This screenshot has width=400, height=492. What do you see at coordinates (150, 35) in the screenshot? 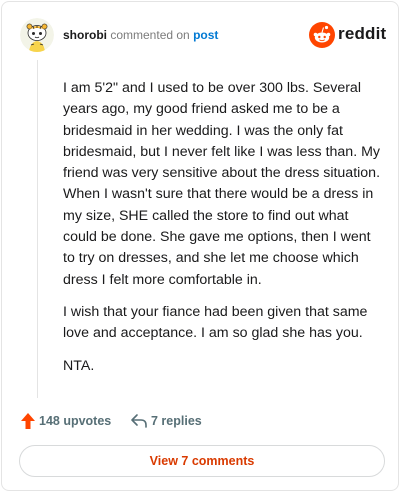
I see `commented-on-text: commented on` at bounding box center [150, 35].